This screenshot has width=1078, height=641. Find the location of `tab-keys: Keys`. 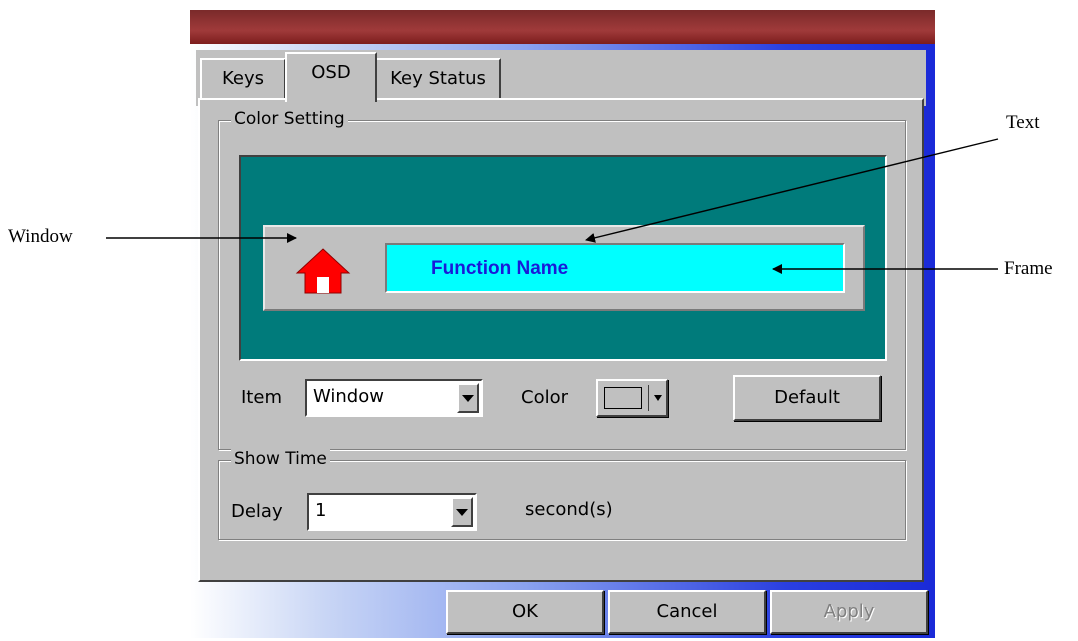

tab-keys: Keys is located at coordinates (243, 78).